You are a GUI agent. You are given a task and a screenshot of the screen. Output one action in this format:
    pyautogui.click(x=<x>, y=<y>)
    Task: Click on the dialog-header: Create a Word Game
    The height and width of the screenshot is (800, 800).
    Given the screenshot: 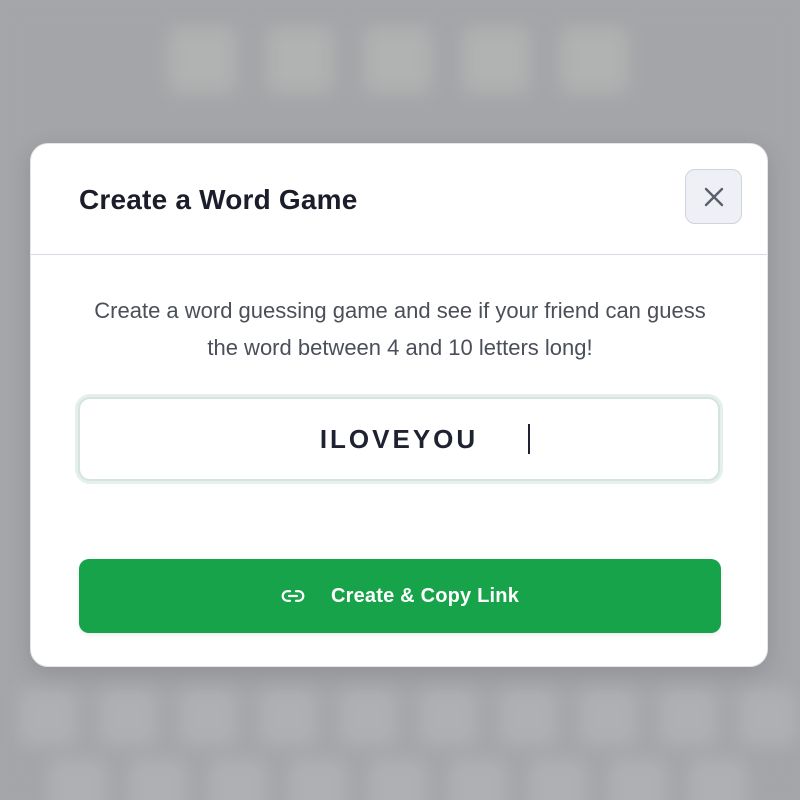 What is the action you would take?
    pyautogui.click(x=399, y=199)
    